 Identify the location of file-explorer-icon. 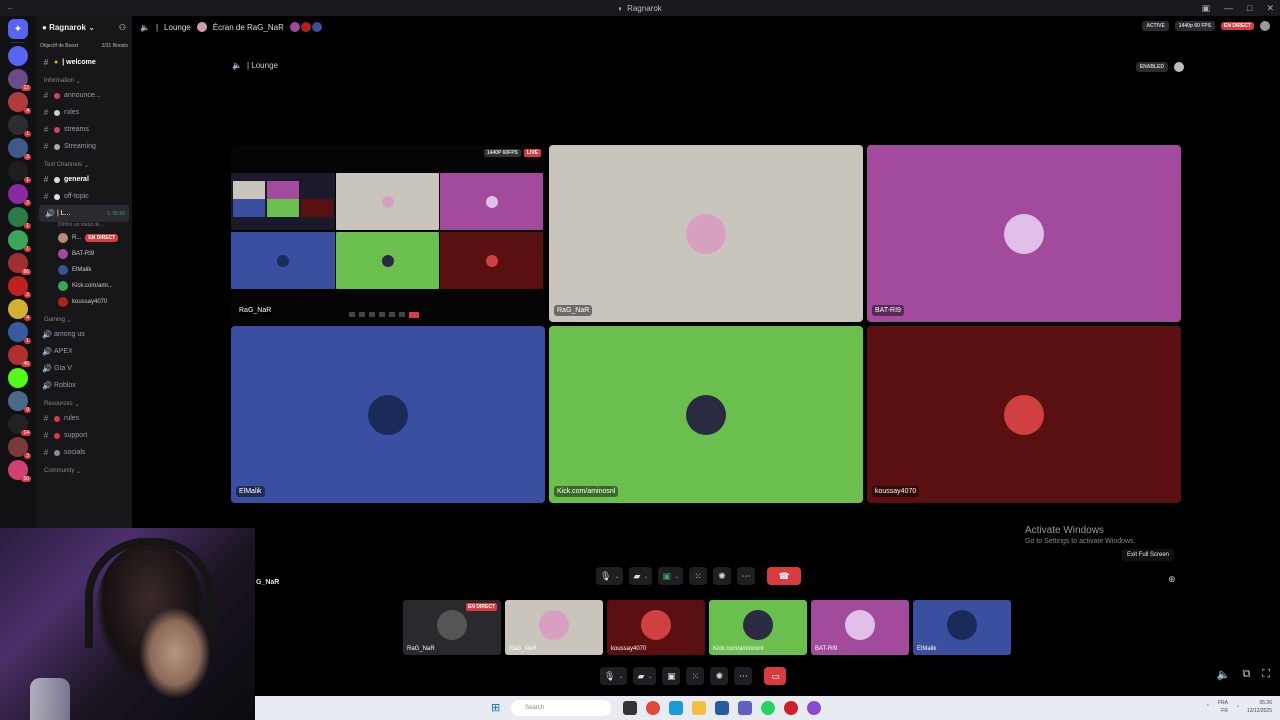
(699, 708).